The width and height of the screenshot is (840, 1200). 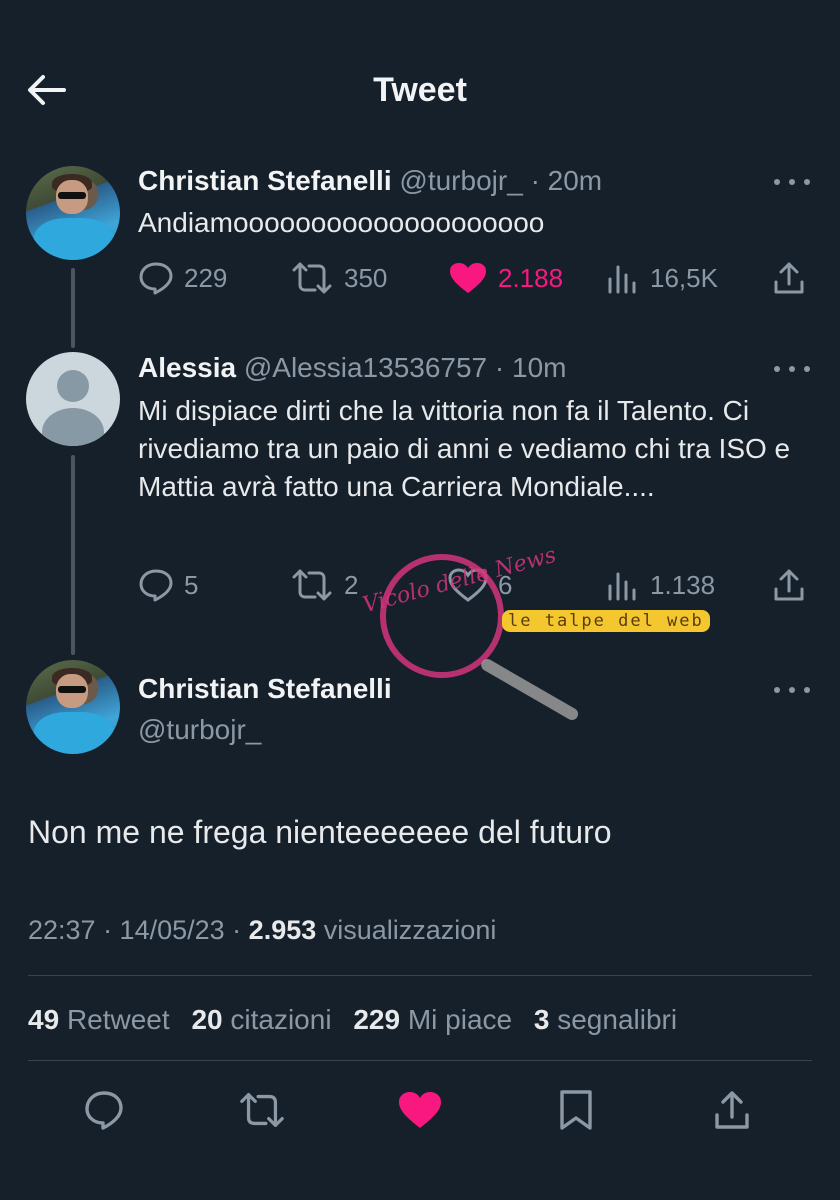 What do you see at coordinates (365, 367) in the screenshot?
I see `author-handle: @Alessia13536757` at bounding box center [365, 367].